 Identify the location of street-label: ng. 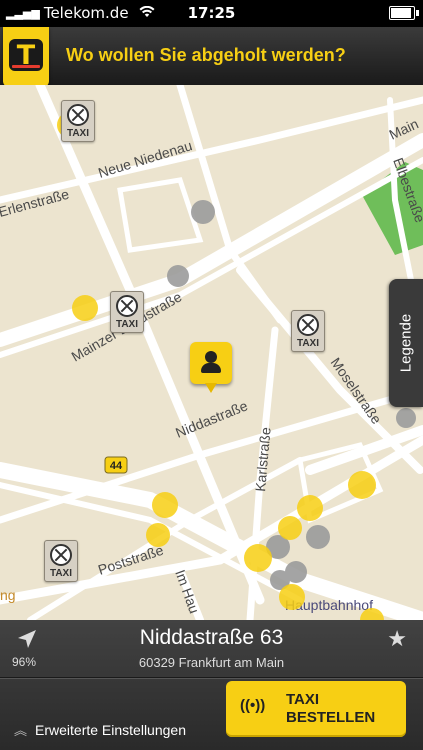
(8, 595).